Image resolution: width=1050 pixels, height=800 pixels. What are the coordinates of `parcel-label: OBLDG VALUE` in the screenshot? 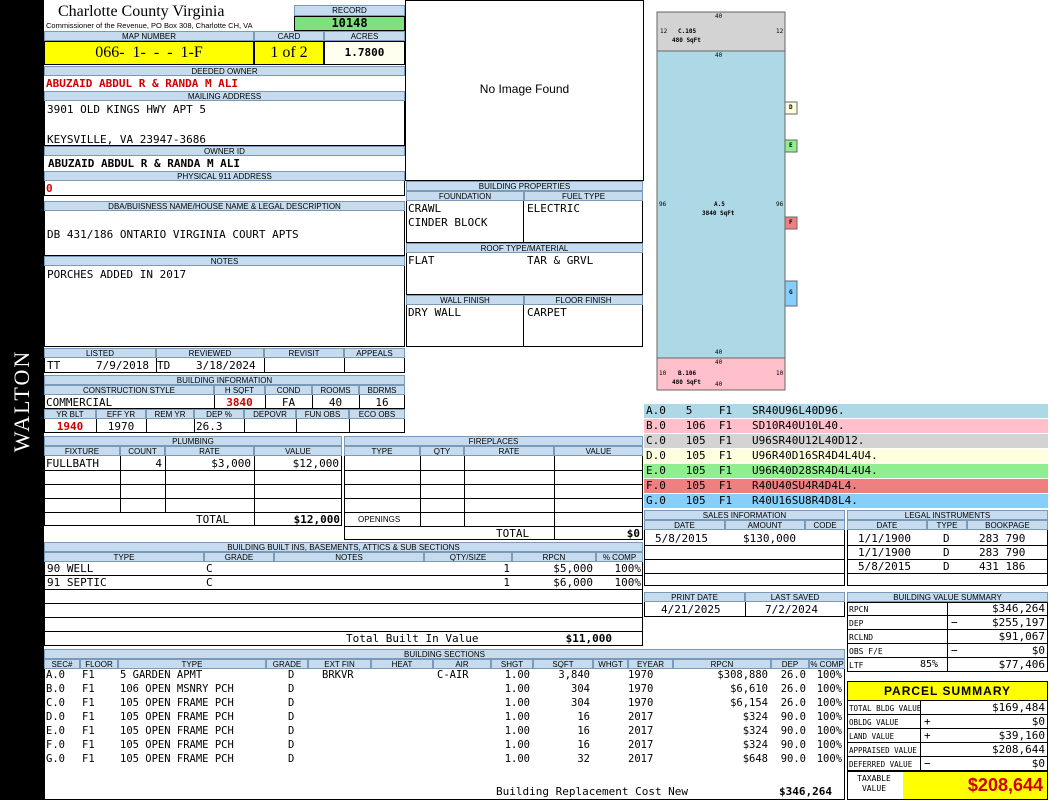 It's located at (874, 722).